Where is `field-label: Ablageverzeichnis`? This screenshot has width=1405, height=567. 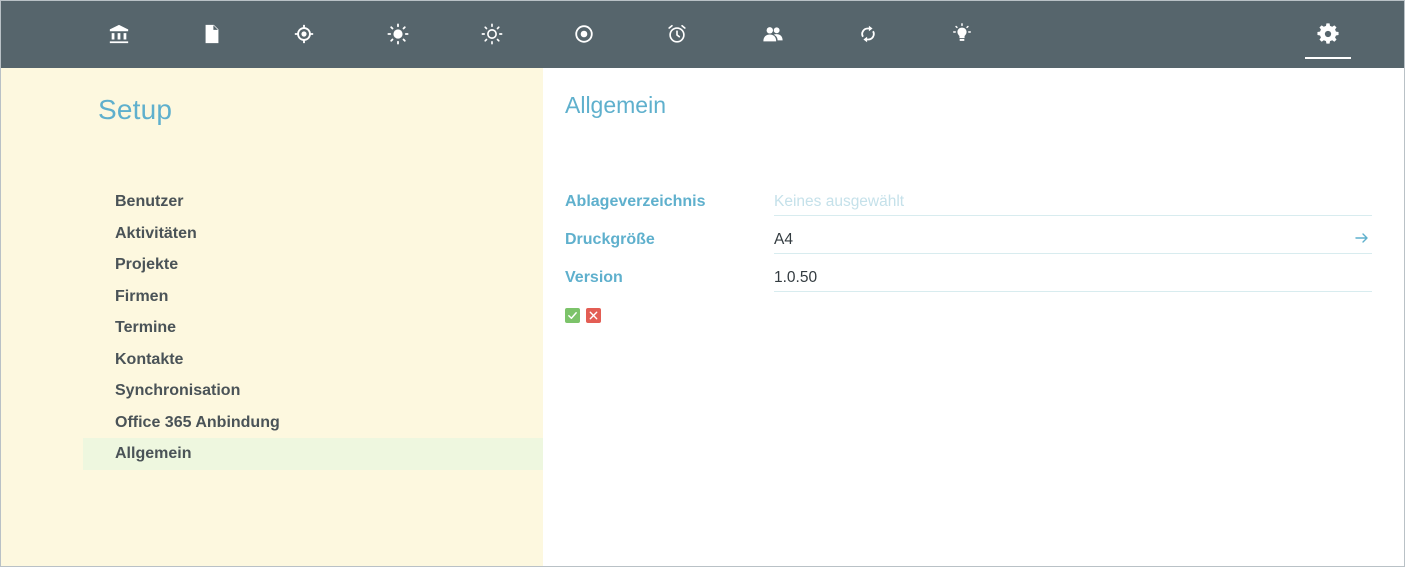
field-label: Ablageverzeichnis is located at coordinates (635, 201).